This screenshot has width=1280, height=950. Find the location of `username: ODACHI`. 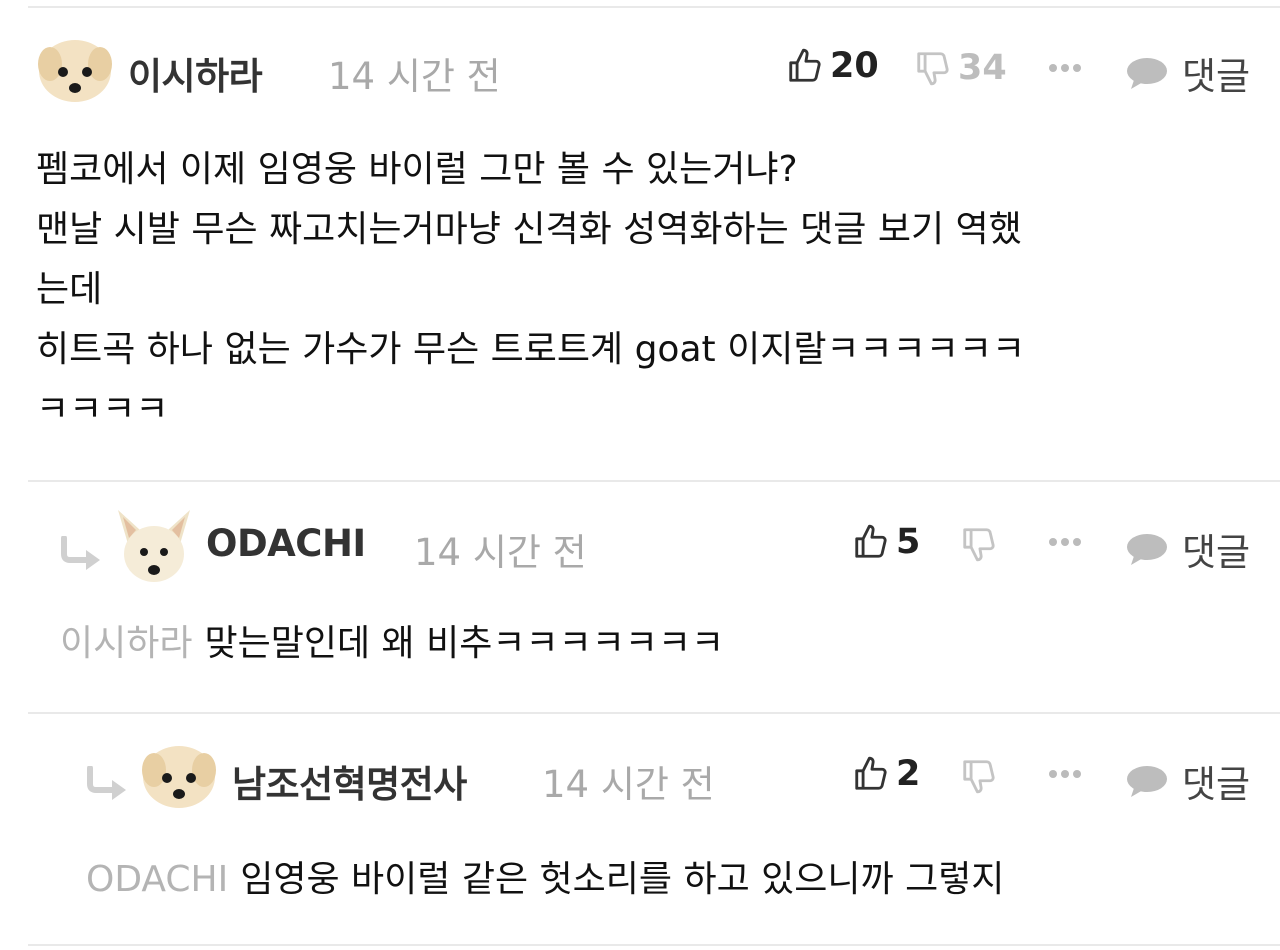

username: ODACHI is located at coordinates (286, 543).